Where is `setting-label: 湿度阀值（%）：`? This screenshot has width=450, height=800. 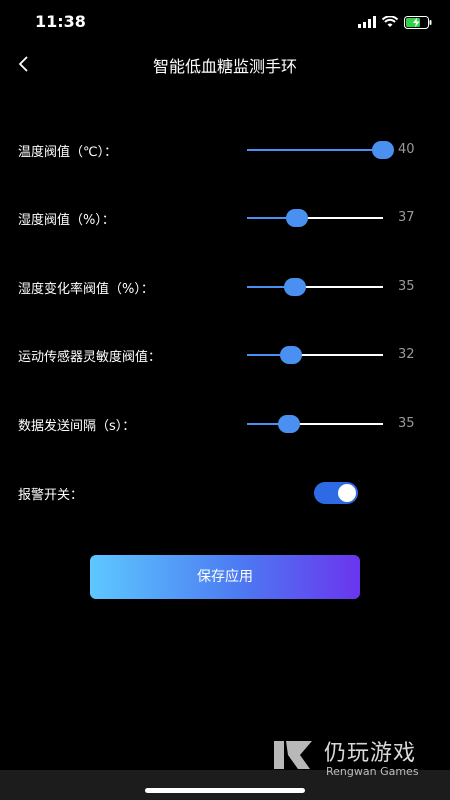 setting-label: 湿度阀值（%）： is located at coordinates (66, 220).